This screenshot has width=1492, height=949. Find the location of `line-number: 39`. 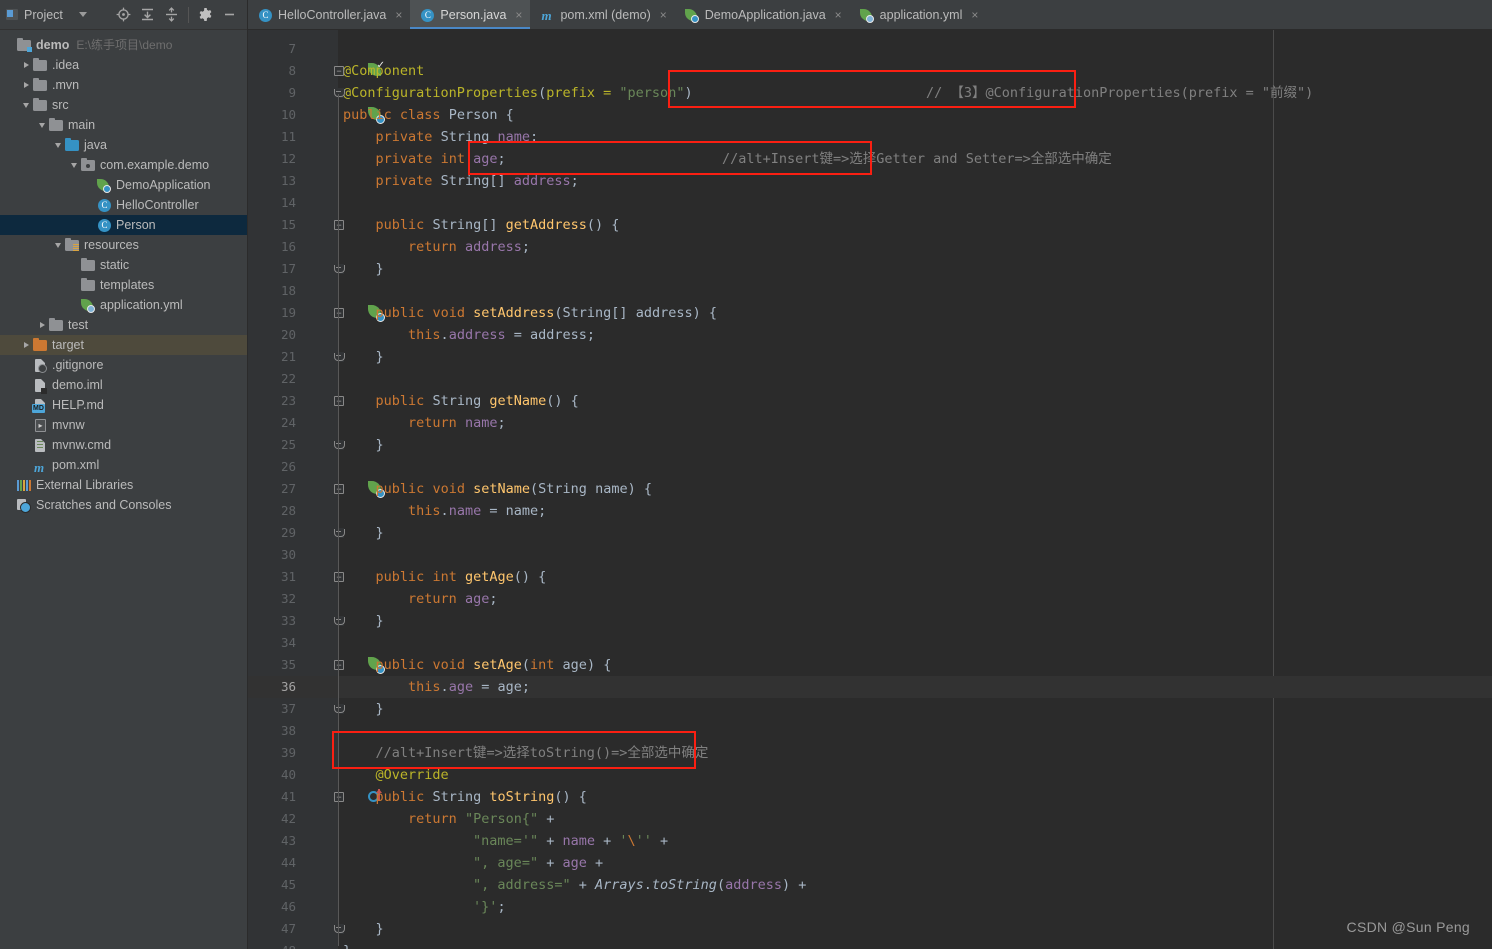

line-number: 39 is located at coordinates (288, 752).